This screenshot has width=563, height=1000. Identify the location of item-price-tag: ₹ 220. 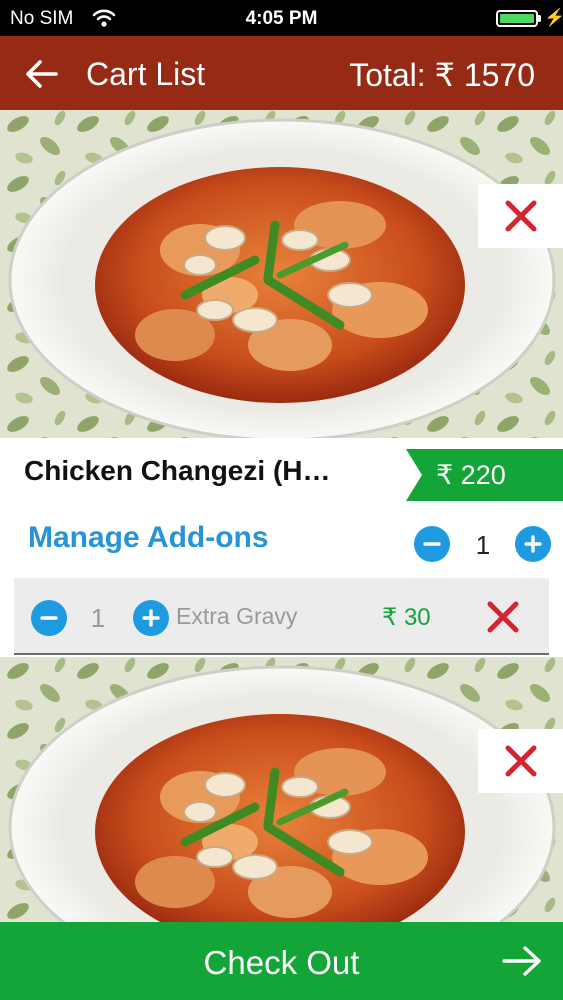
(484, 475).